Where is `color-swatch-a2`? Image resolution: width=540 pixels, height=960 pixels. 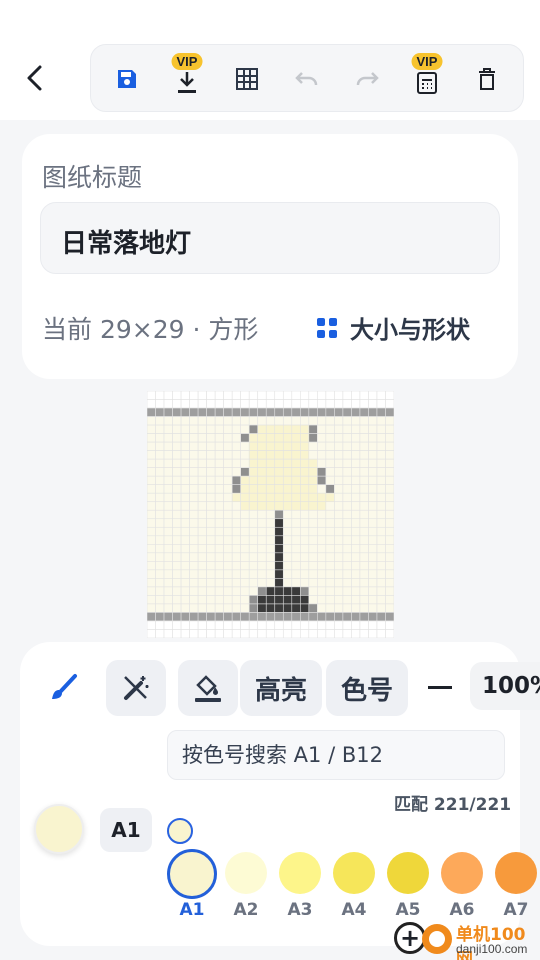
color-swatch-a2 is located at coordinates (246, 873).